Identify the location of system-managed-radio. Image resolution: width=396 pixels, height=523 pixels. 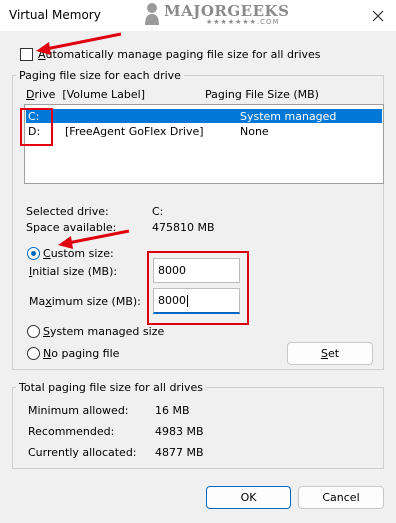
(33, 331).